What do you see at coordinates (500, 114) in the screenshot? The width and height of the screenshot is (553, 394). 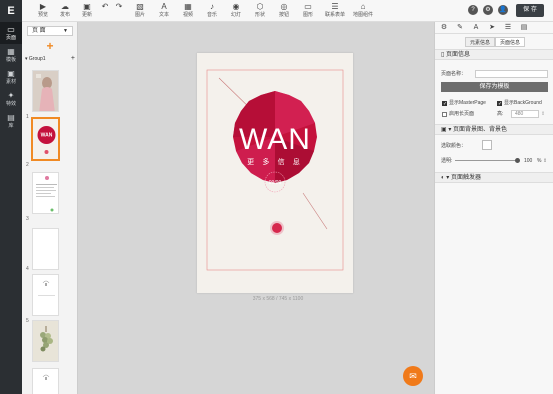 I see `height-label: 高:` at bounding box center [500, 114].